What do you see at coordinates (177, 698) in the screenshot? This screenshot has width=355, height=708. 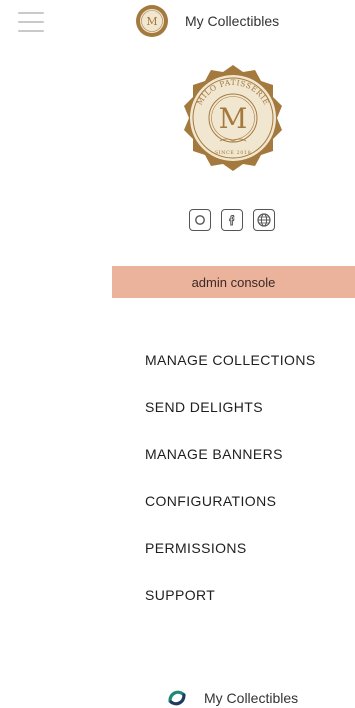 I see `my-collectibles-logo-icon` at bounding box center [177, 698].